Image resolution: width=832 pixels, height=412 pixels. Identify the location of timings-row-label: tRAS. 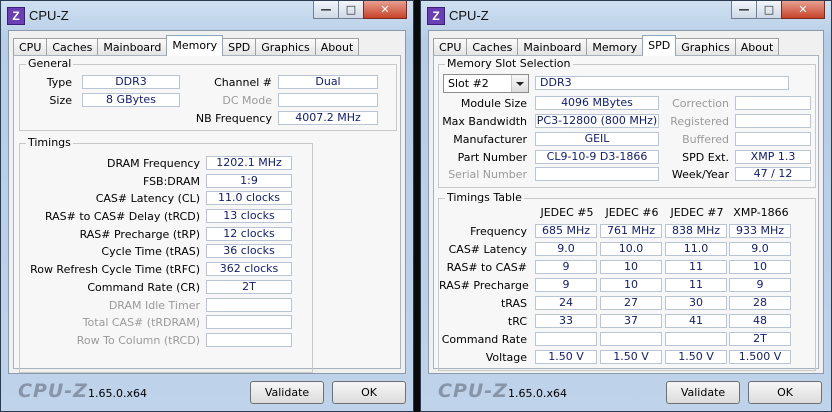
(513, 303).